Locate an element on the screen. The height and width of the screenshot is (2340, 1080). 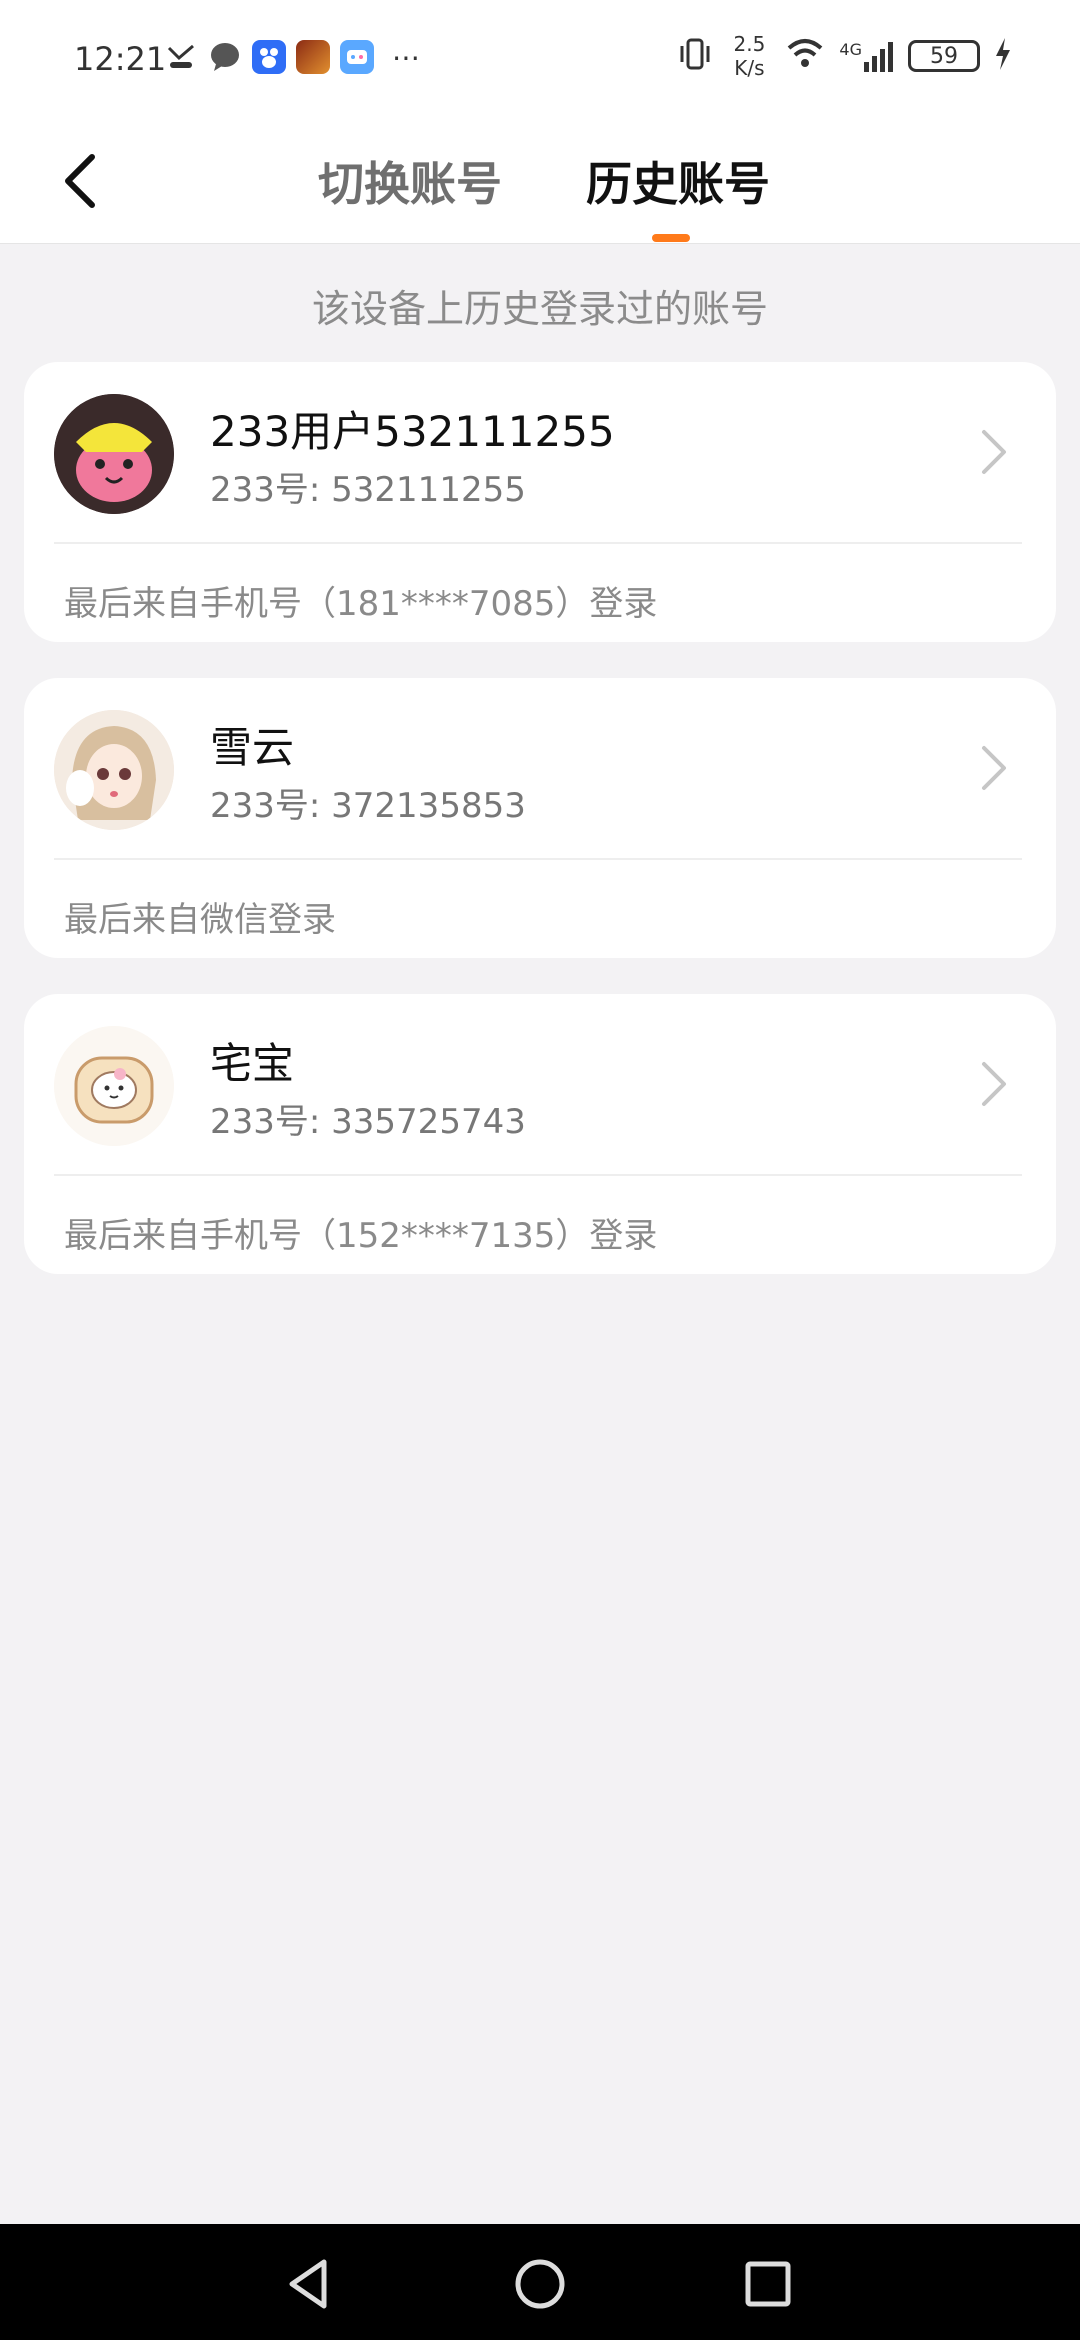
vibrate-icon is located at coordinates (695, 56).